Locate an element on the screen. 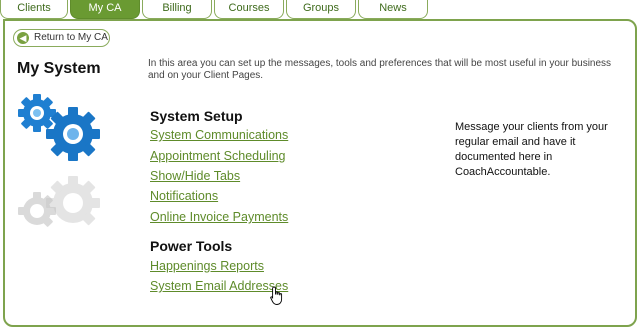 This screenshot has width=640, height=332. link-appointment-scheduling: Appointment Scheduling is located at coordinates (218, 156).